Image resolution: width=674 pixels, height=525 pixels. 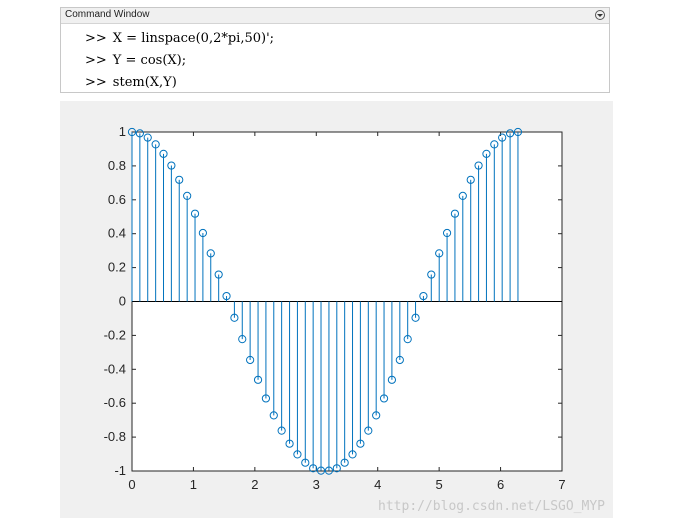 What do you see at coordinates (107, 14) in the screenshot?
I see `command-window-title: Command Window` at bounding box center [107, 14].